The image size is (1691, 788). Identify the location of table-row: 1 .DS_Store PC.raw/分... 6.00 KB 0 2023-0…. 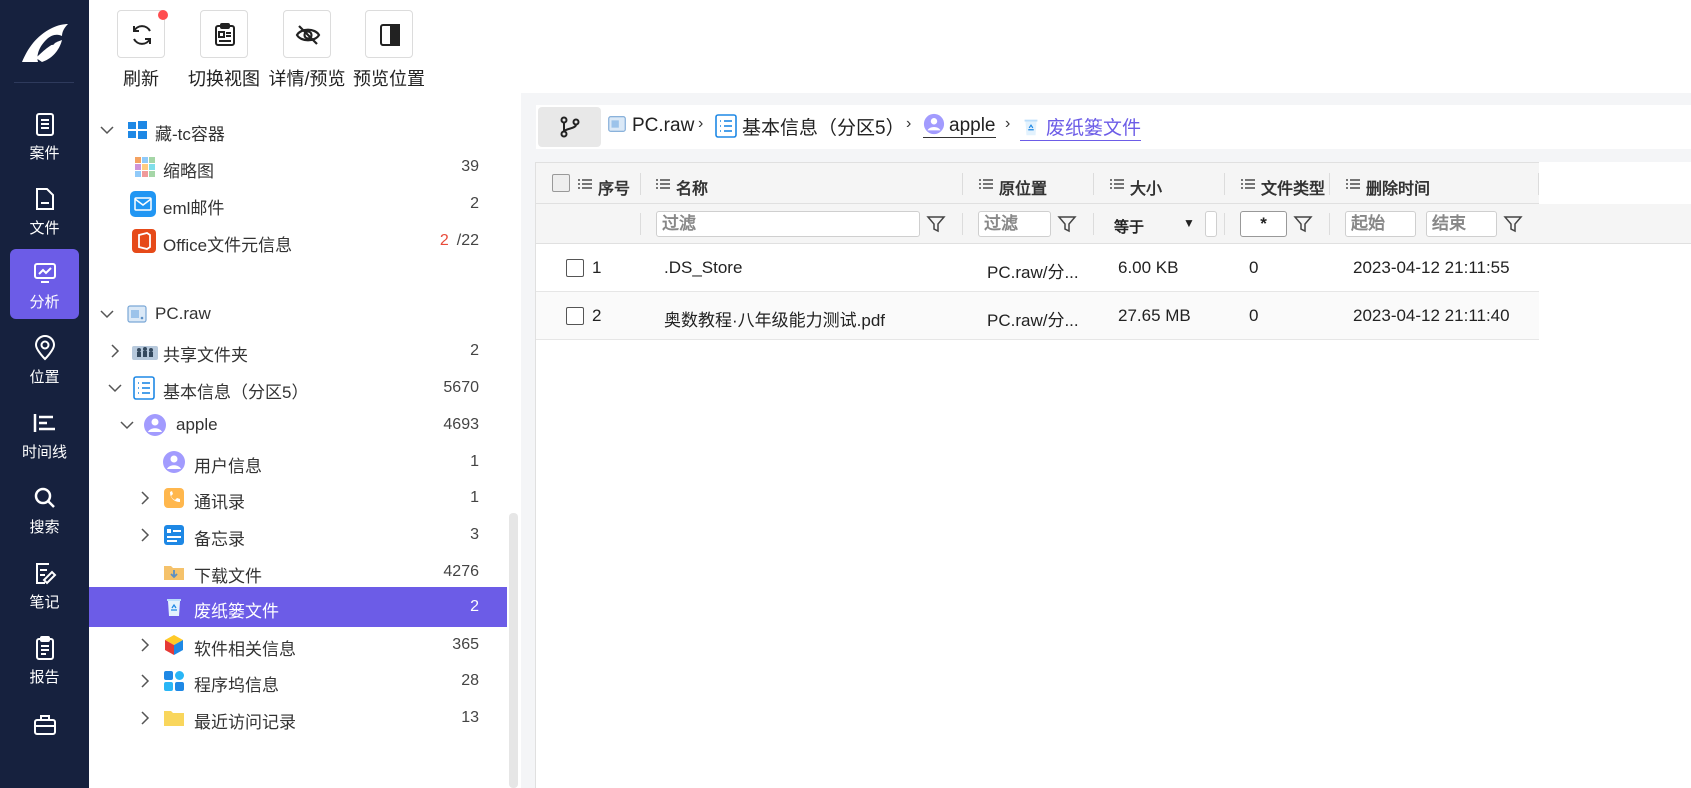
(1037, 268).